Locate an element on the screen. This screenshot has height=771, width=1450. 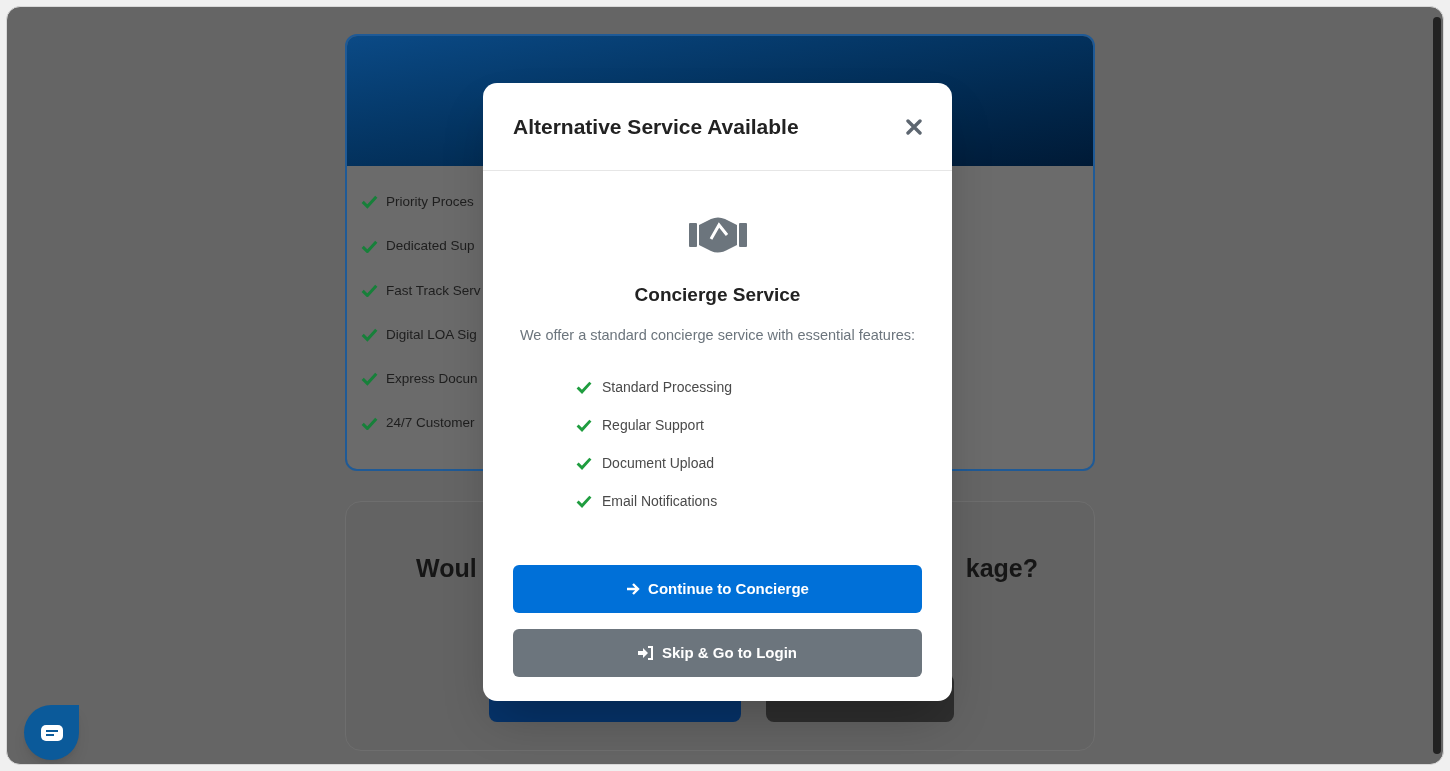
feature-text: Digital LOA Sig is located at coordinates (431, 334).